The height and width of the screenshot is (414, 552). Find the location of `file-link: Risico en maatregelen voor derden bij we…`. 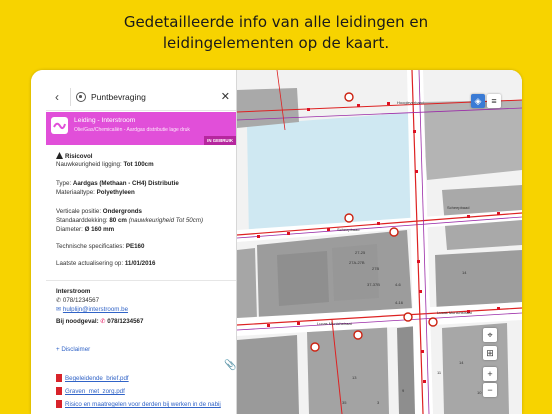

file-link: Risico en maatregelen voor derden bij we… is located at coordinates (143, 404).